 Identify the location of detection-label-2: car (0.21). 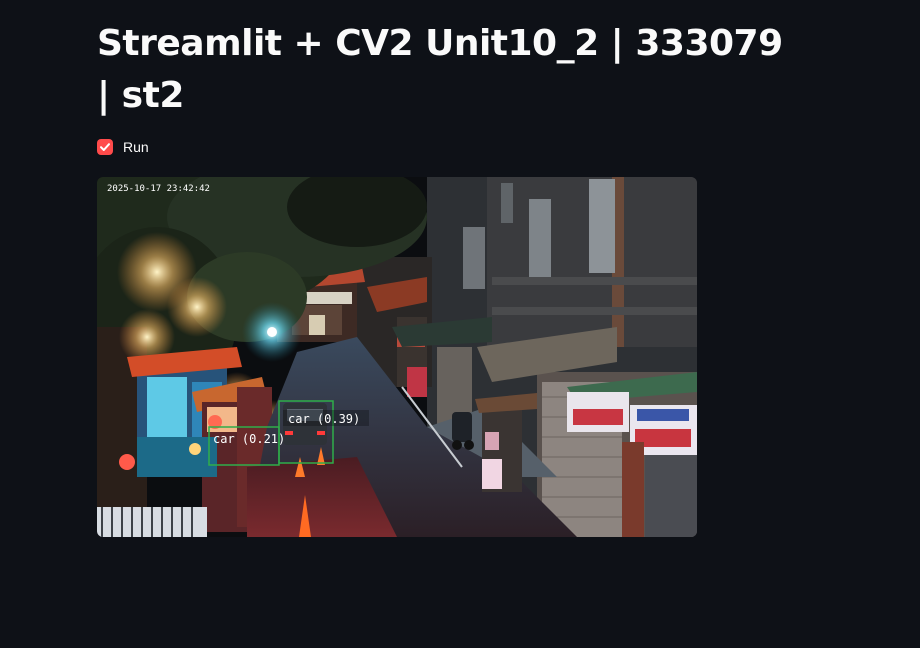
(249, 439).